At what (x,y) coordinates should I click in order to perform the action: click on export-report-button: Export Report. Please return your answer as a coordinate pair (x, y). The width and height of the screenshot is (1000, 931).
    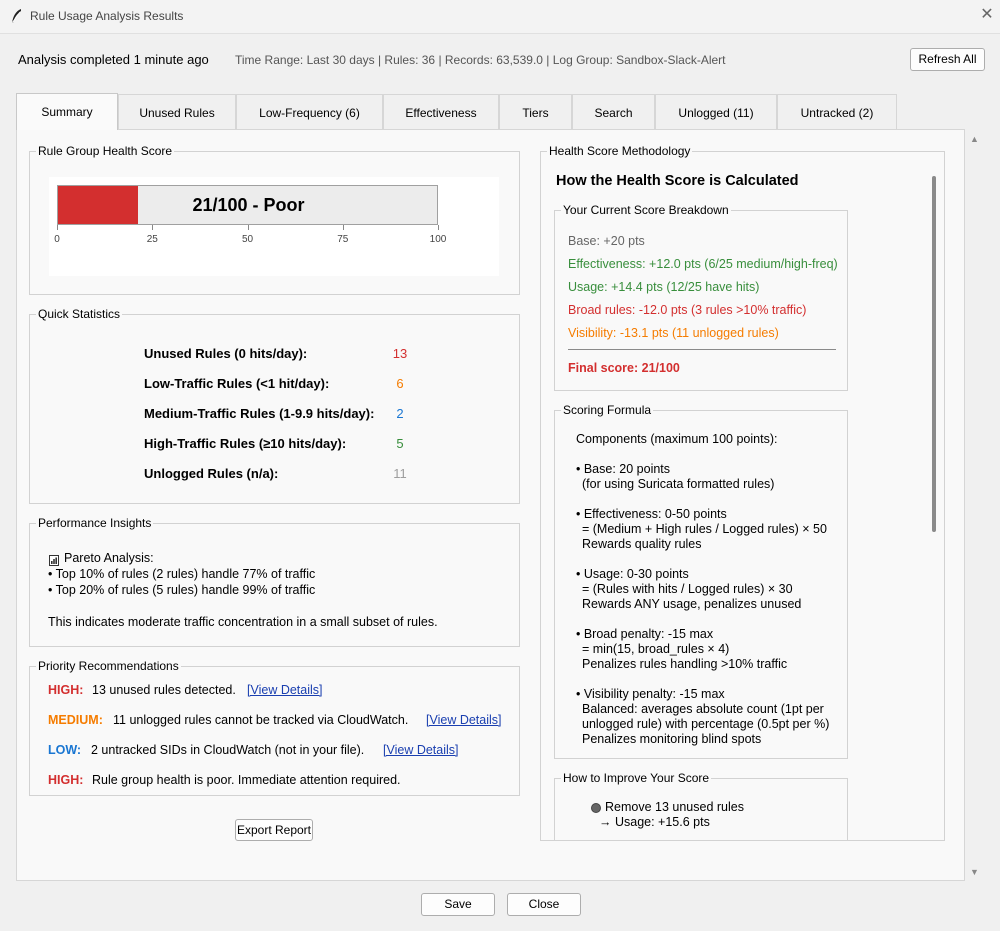
    Looking at the image, I should click on (274, 830).